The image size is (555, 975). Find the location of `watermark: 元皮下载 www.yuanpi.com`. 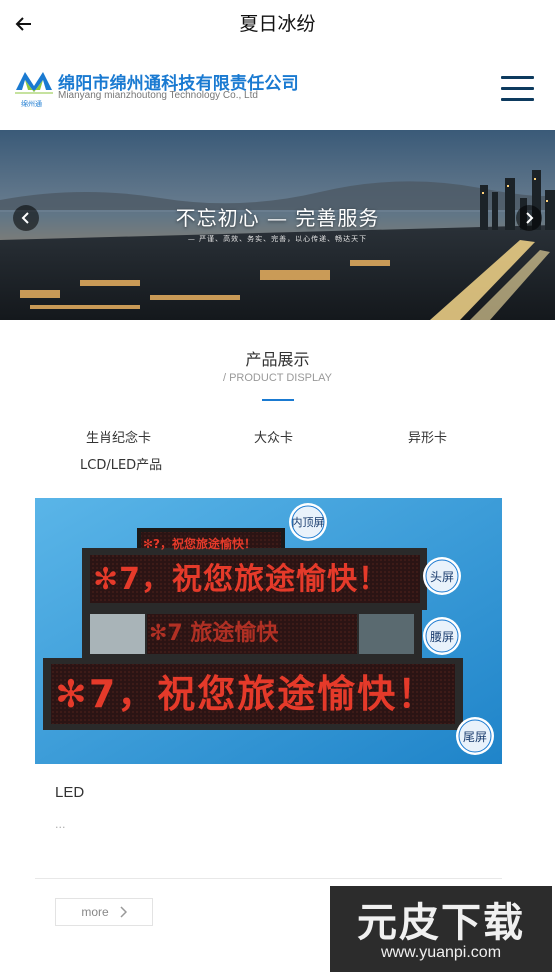

watermark: 元皮下载 www.yuanpi.com is located at coordinates (441, 929).